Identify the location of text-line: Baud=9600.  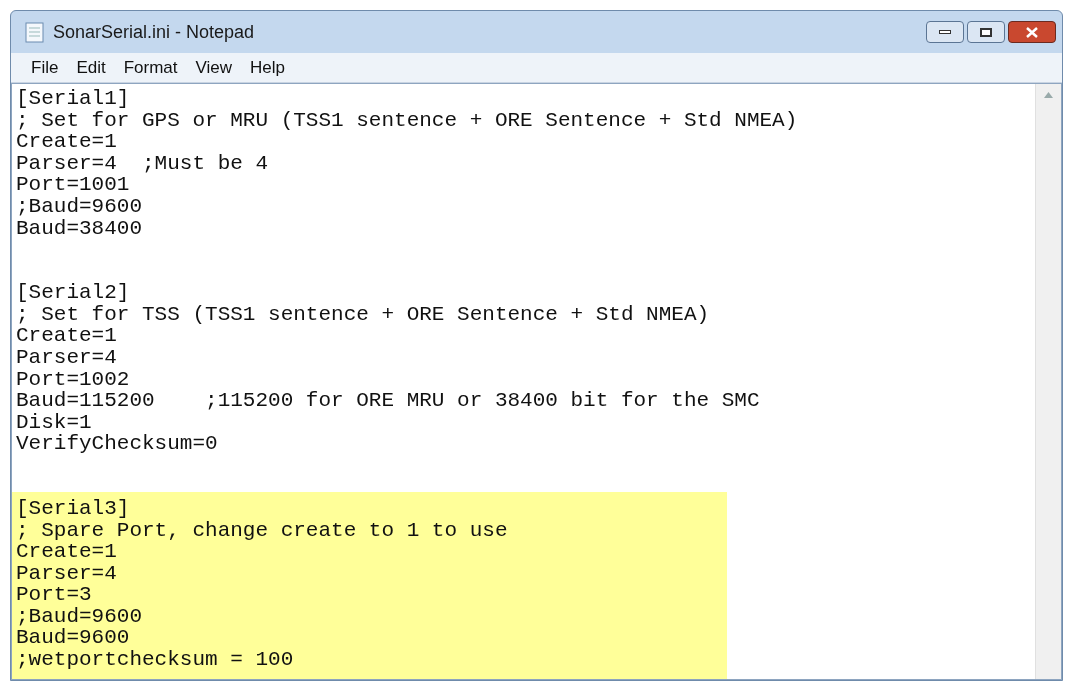
(72, 638).